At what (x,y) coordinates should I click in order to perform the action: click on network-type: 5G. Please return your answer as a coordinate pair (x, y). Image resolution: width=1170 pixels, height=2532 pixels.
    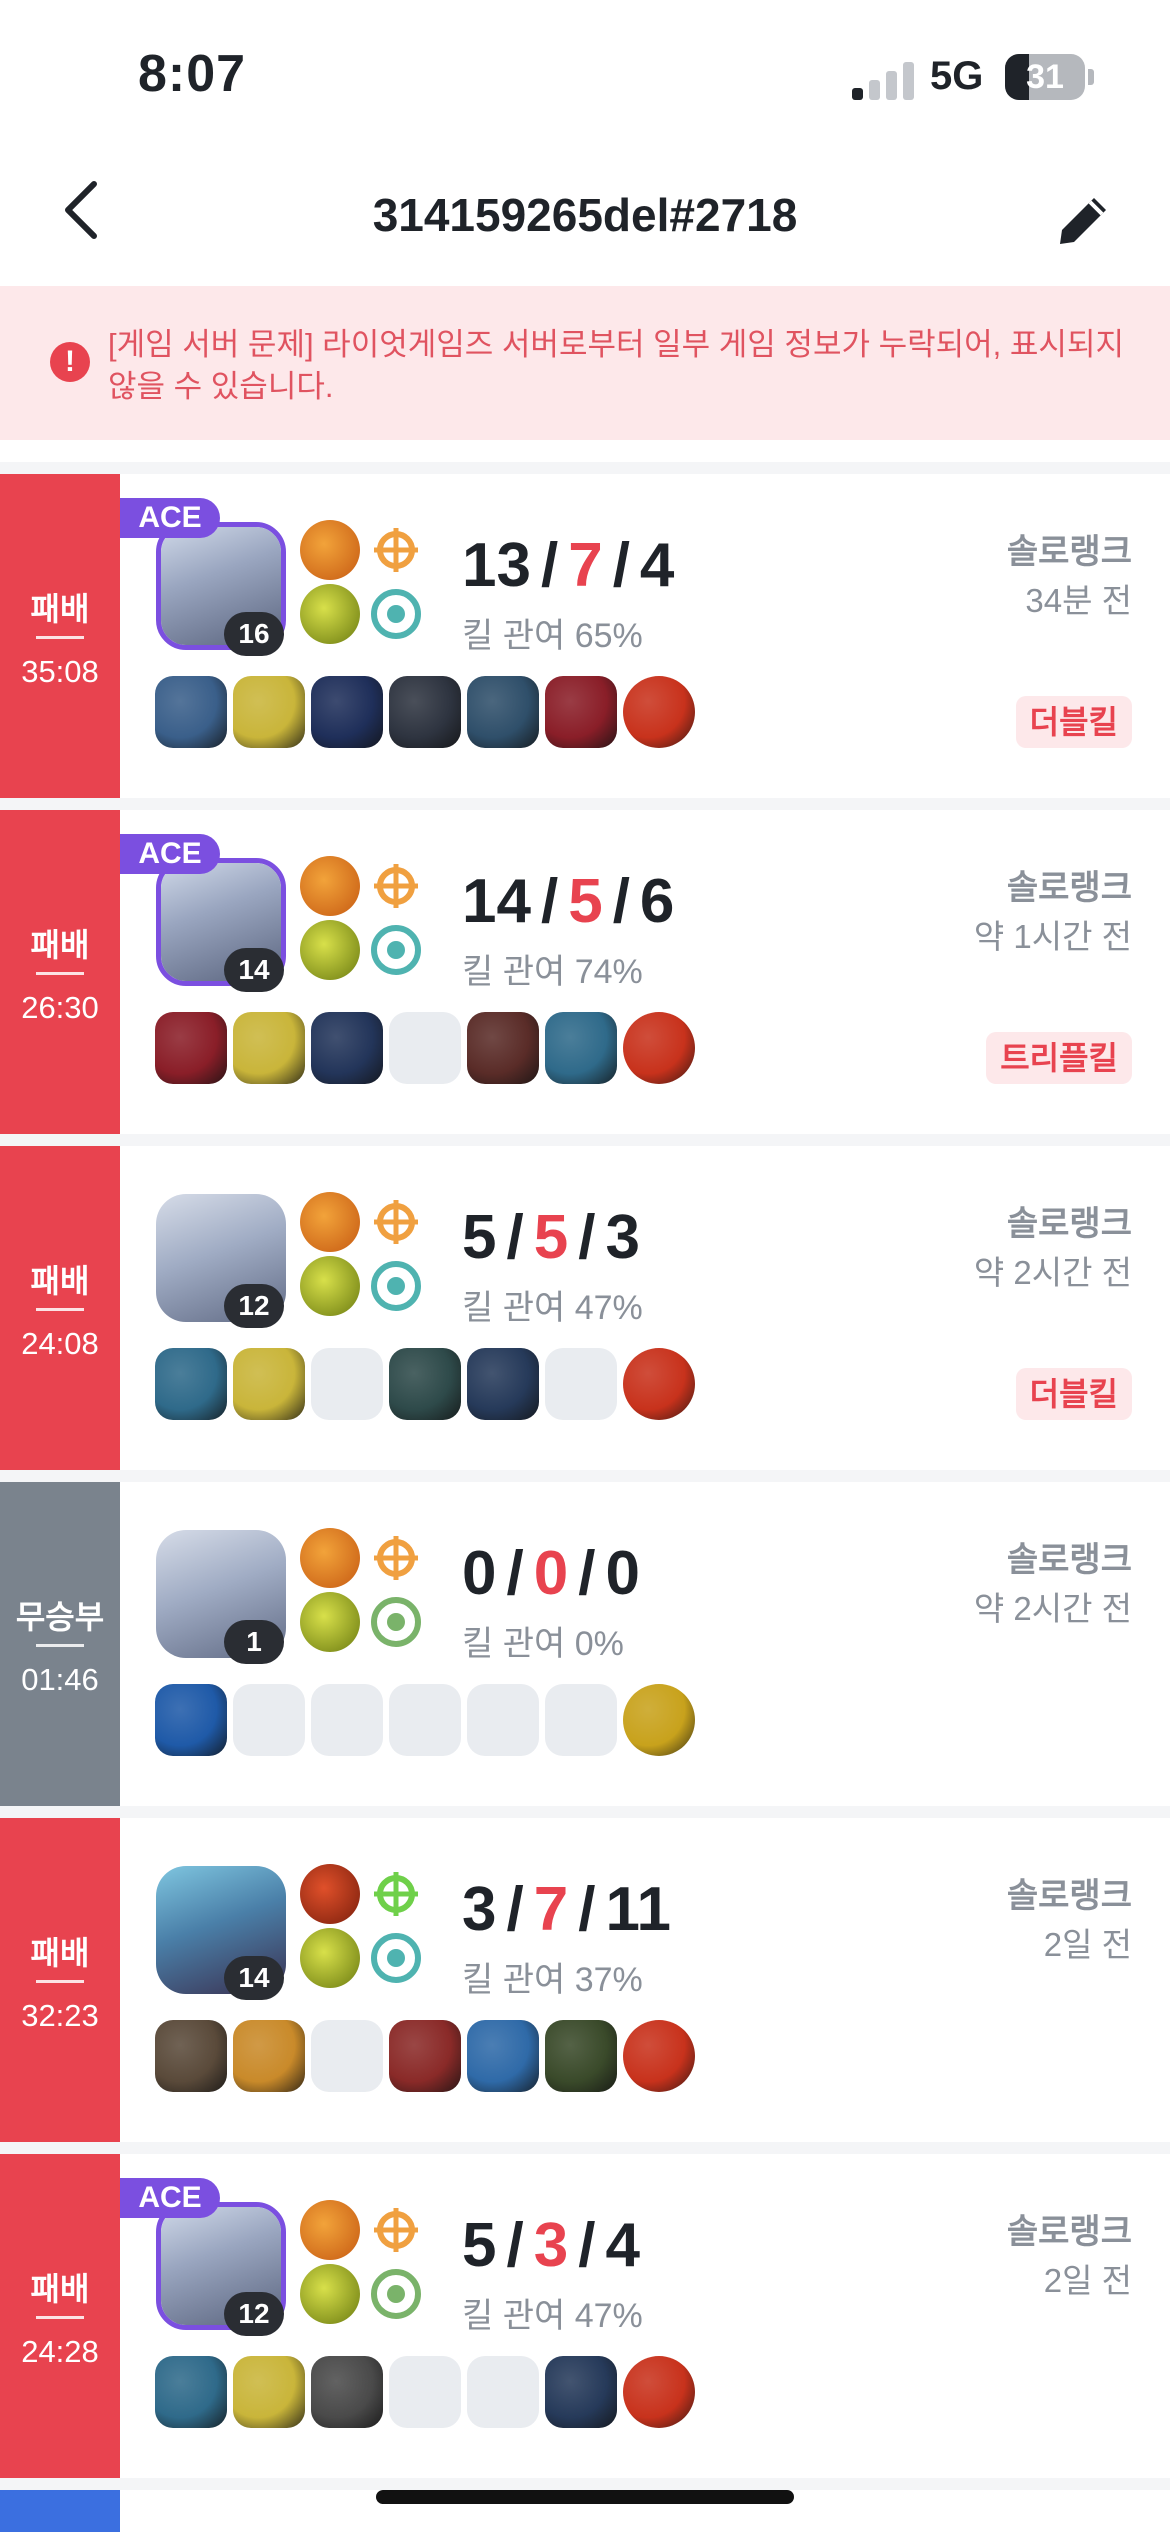
    Looking at the image, I should click on (957, 76).